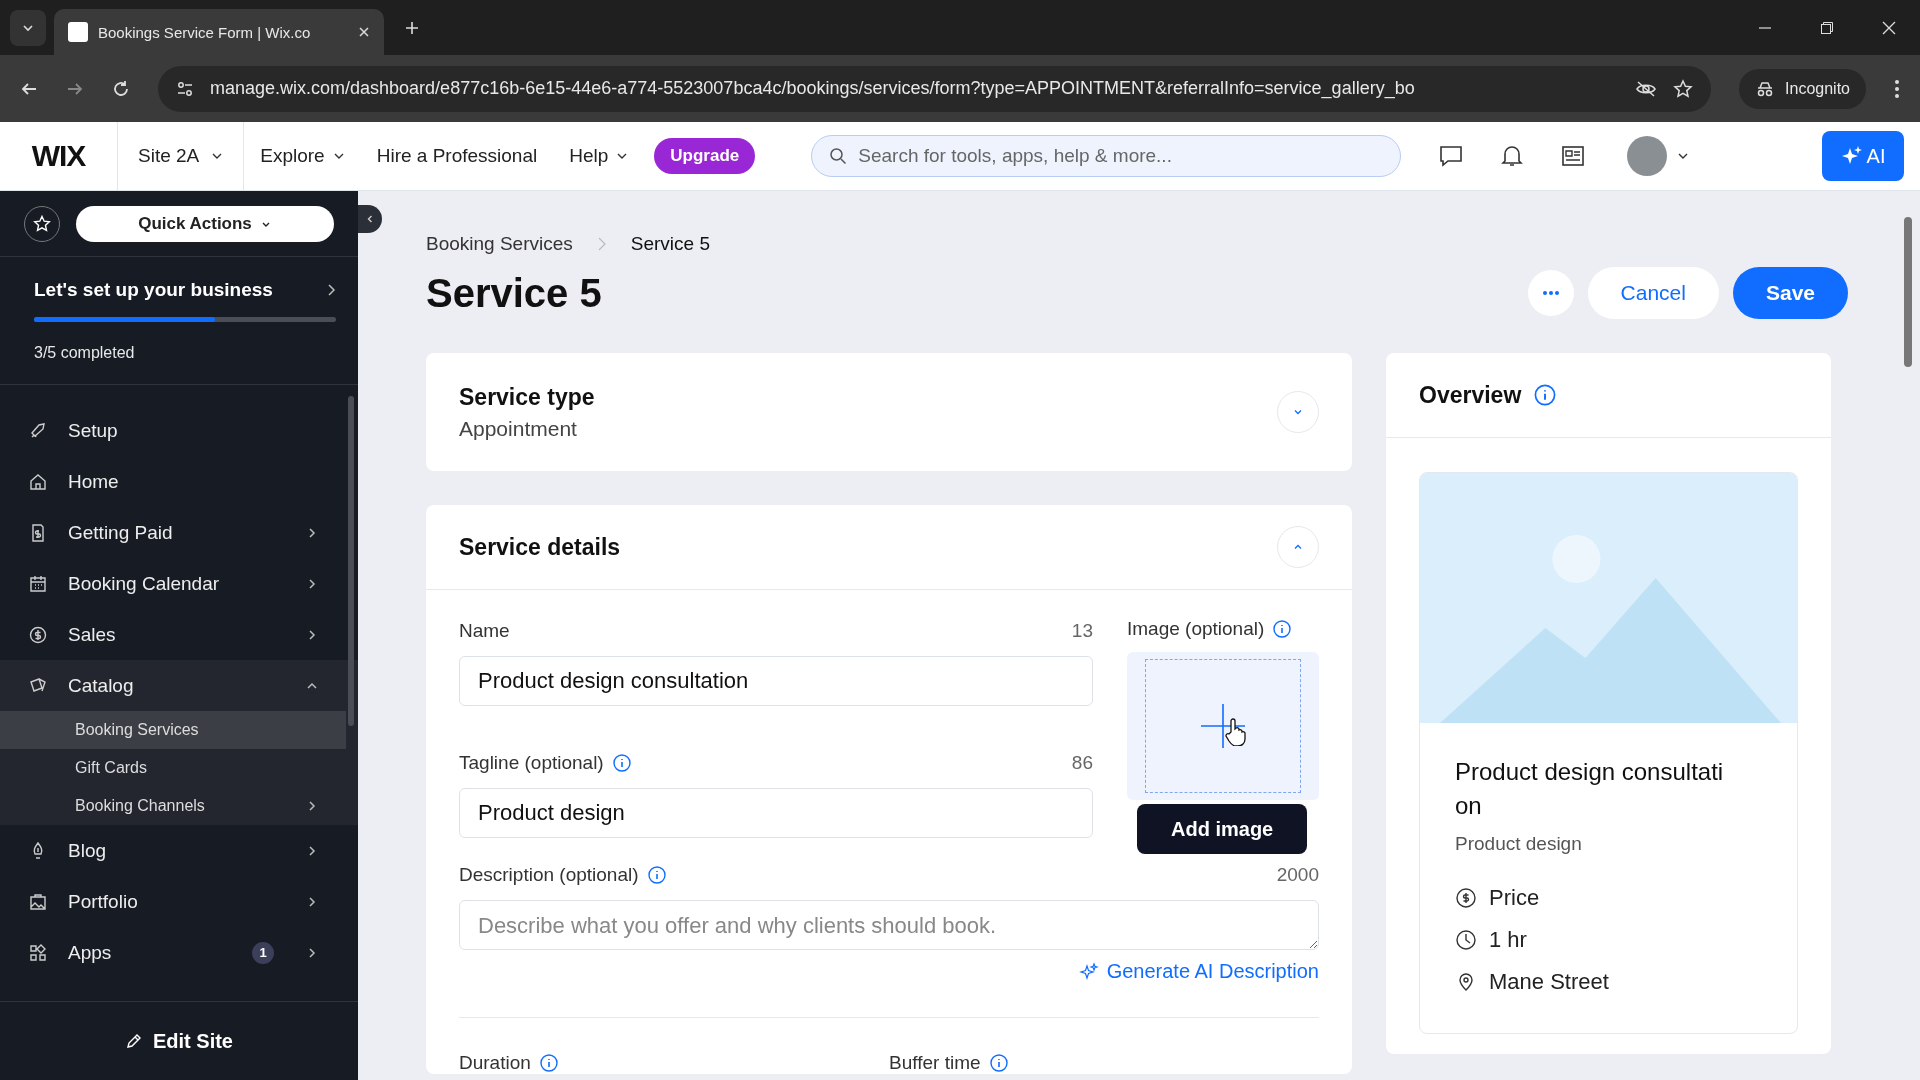 The width and height of the screenshot is (1920, 1080). I want to click on card-title: Service details, so click(540, 547).